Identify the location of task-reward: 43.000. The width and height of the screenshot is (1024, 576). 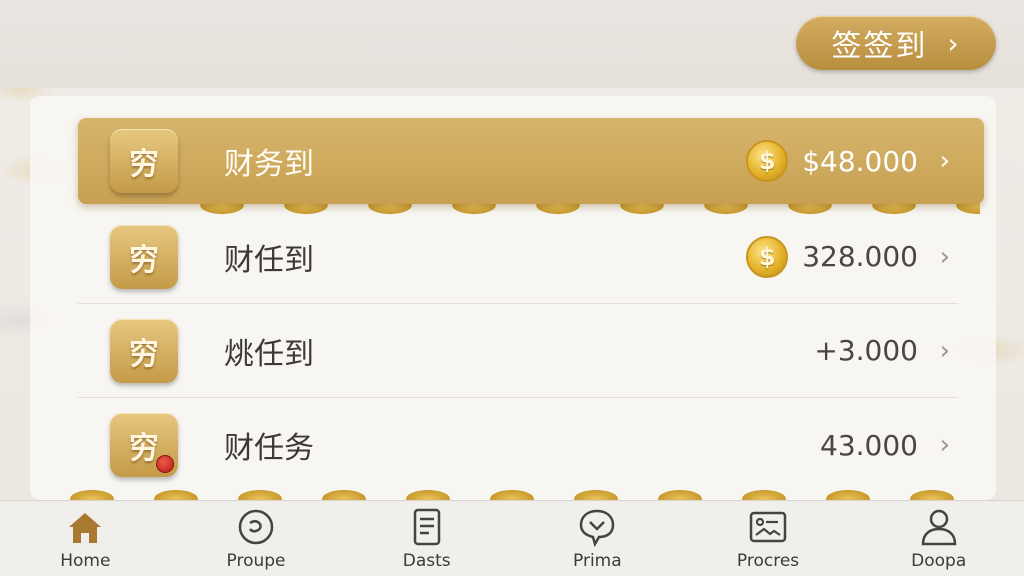
(869, 445).